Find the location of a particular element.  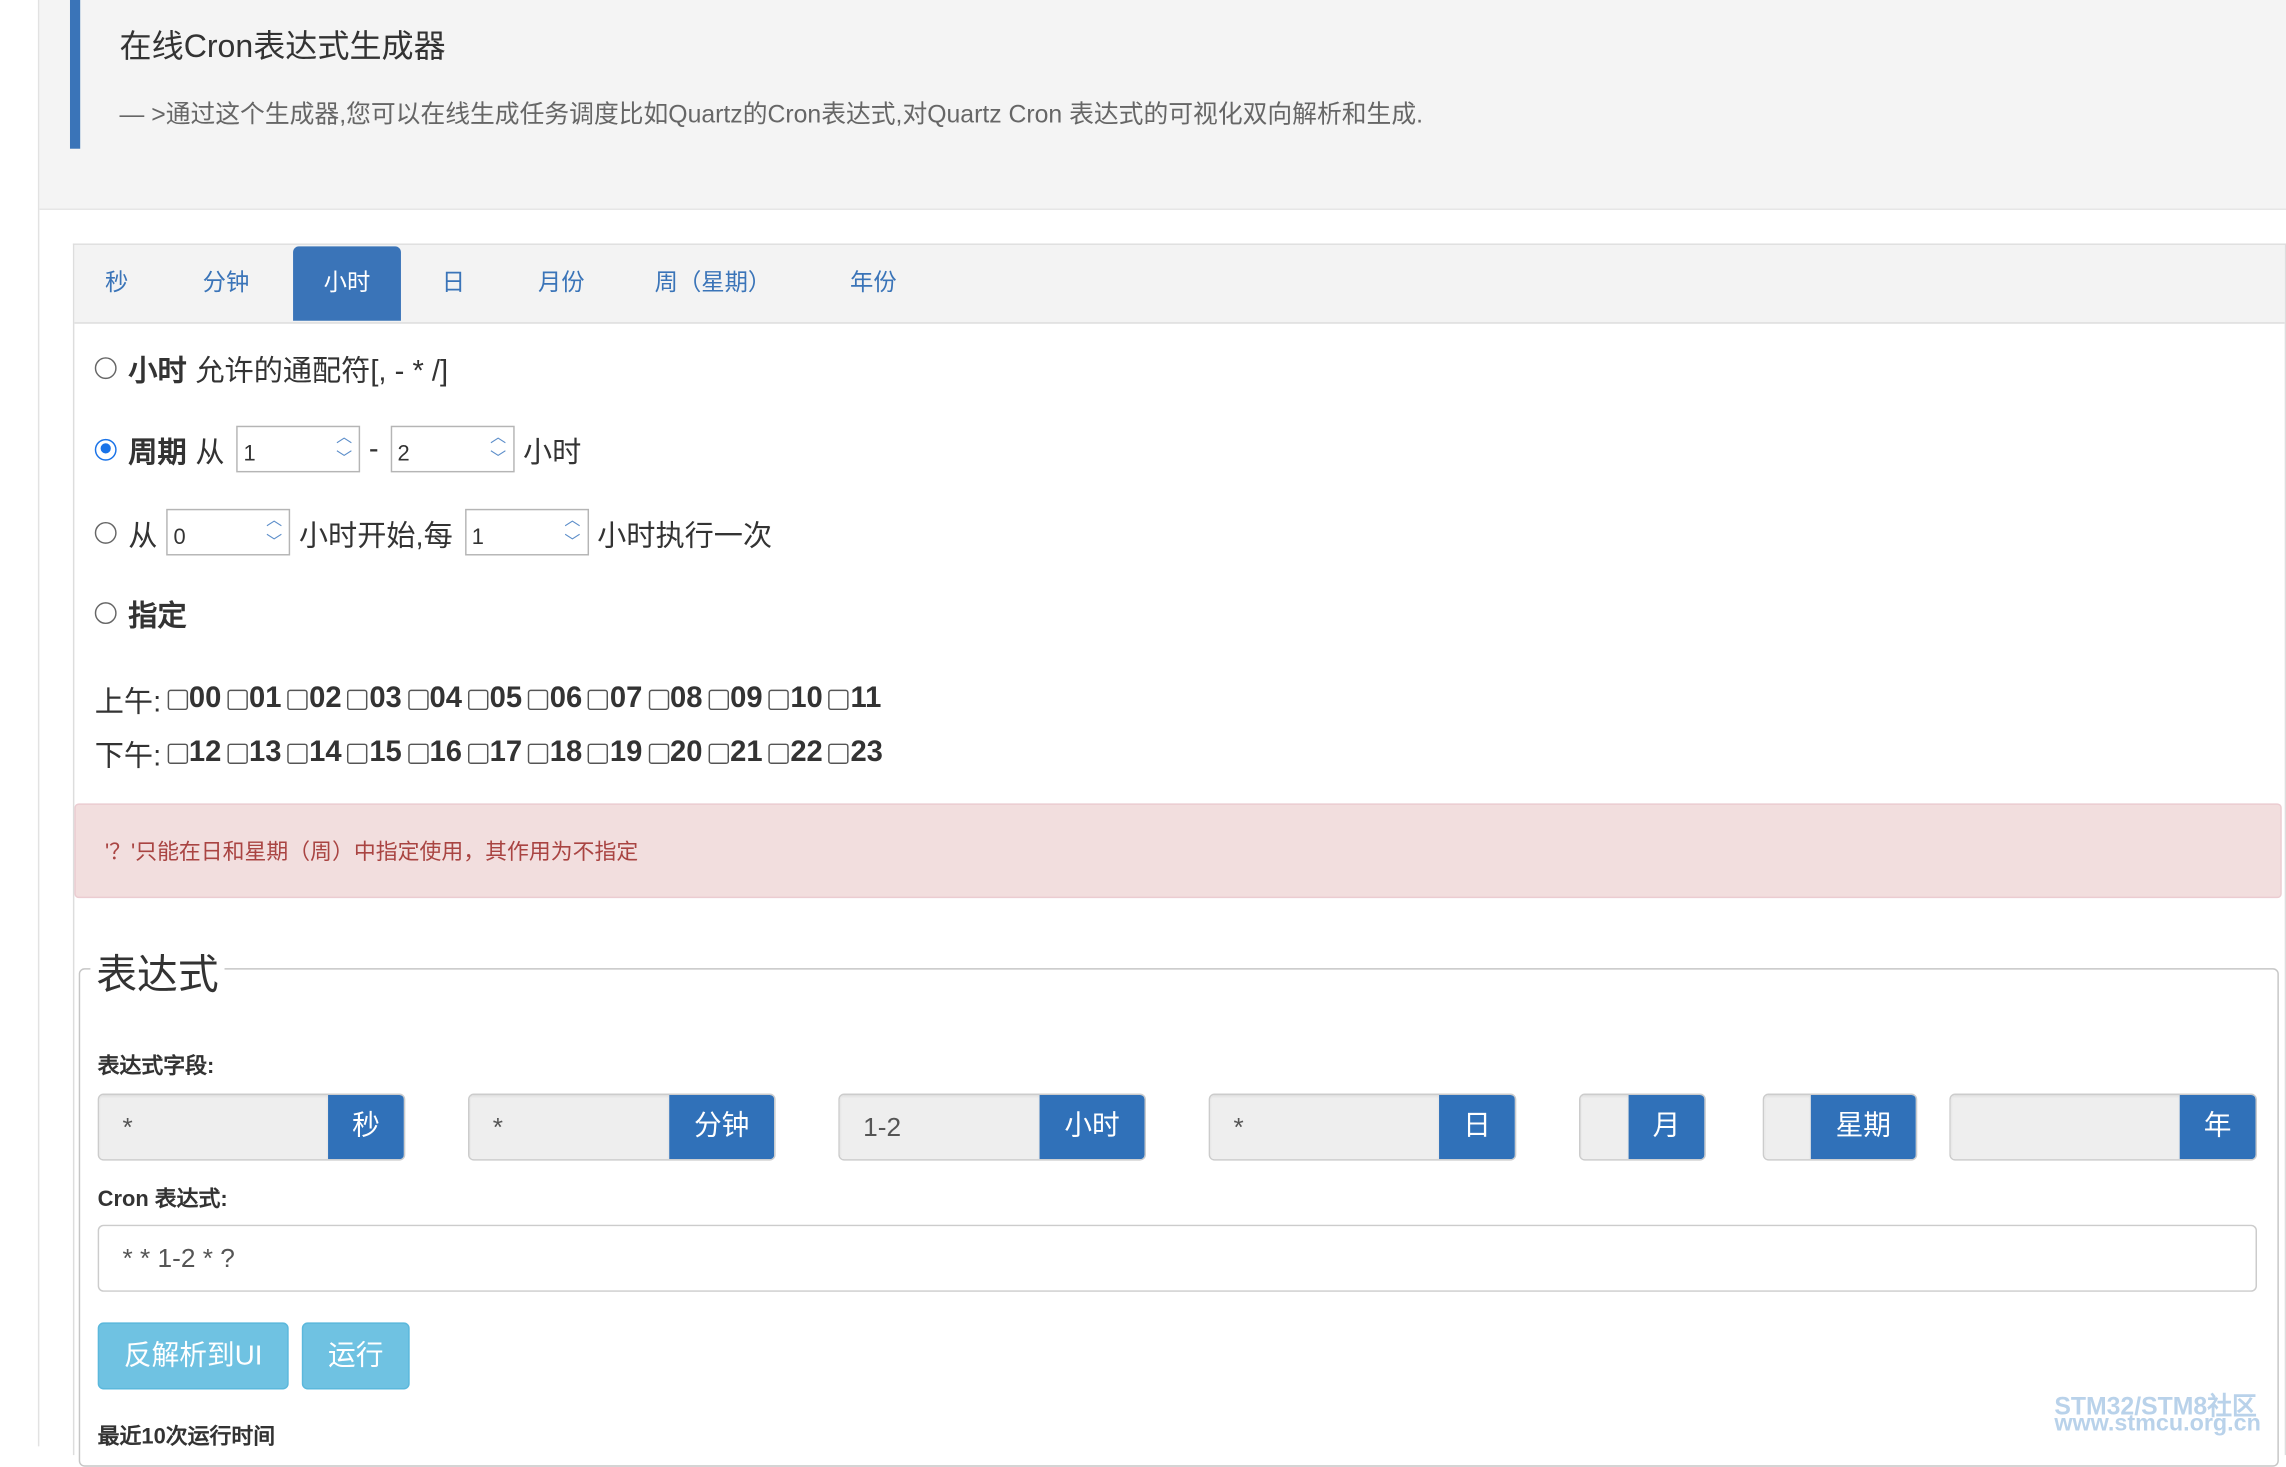

option-cycle-from: 从 is located at coordinates (210, 452).